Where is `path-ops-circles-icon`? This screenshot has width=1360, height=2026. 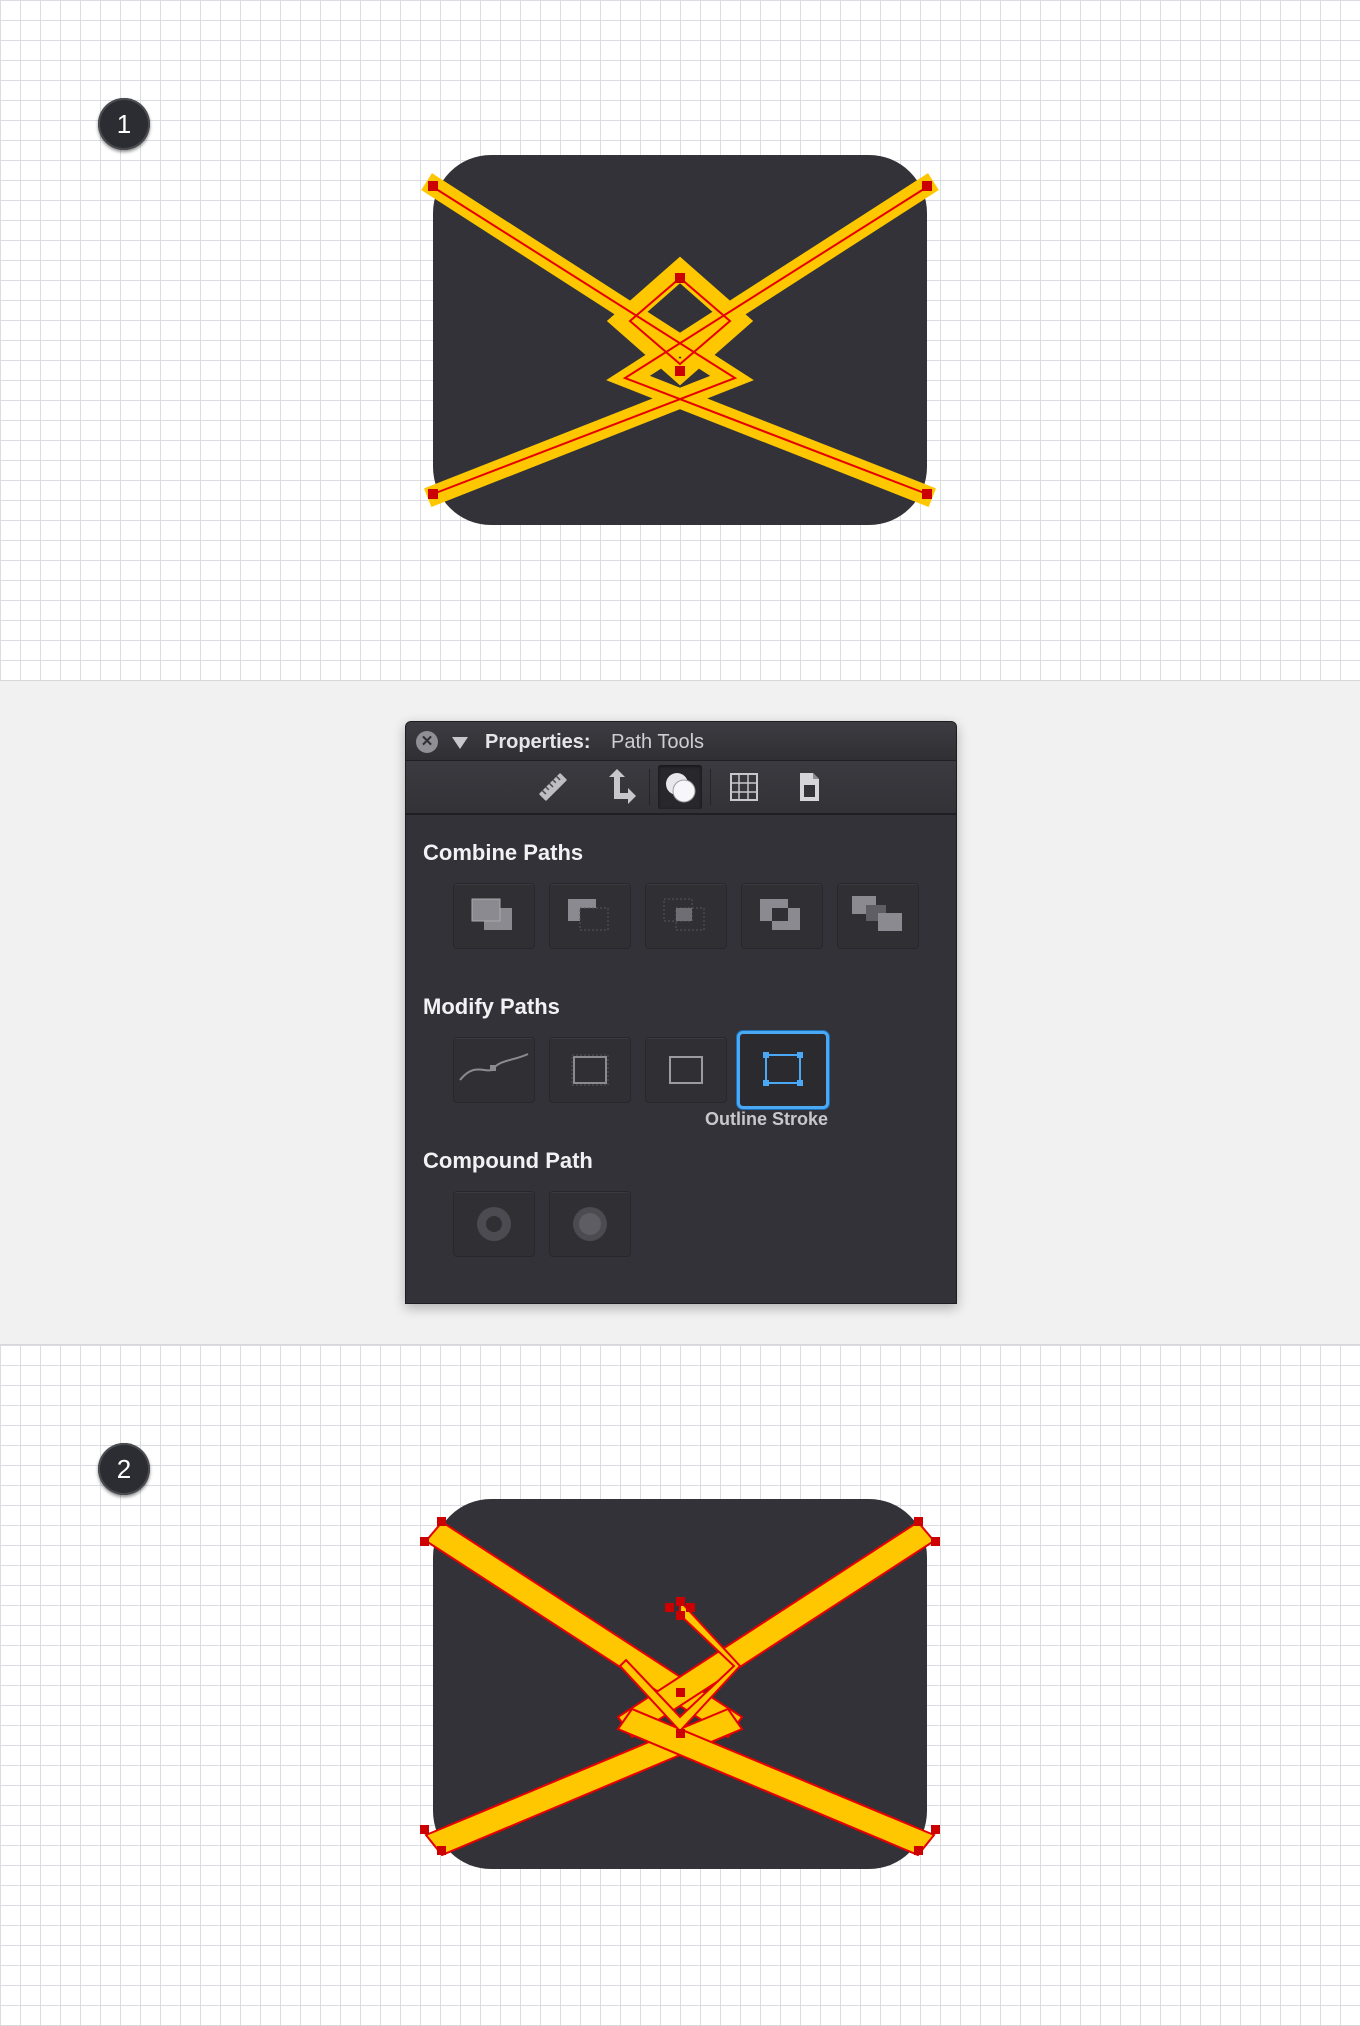 path-ops-circles-icon is located at coordinates (680, 787).